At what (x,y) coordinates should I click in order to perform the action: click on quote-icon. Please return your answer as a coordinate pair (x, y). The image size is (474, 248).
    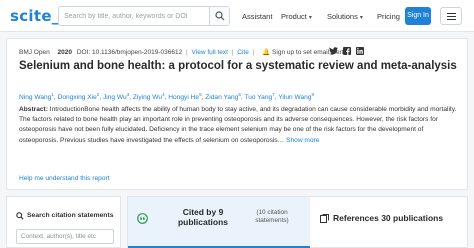
    Looking at the image, I should click on (142, 218).